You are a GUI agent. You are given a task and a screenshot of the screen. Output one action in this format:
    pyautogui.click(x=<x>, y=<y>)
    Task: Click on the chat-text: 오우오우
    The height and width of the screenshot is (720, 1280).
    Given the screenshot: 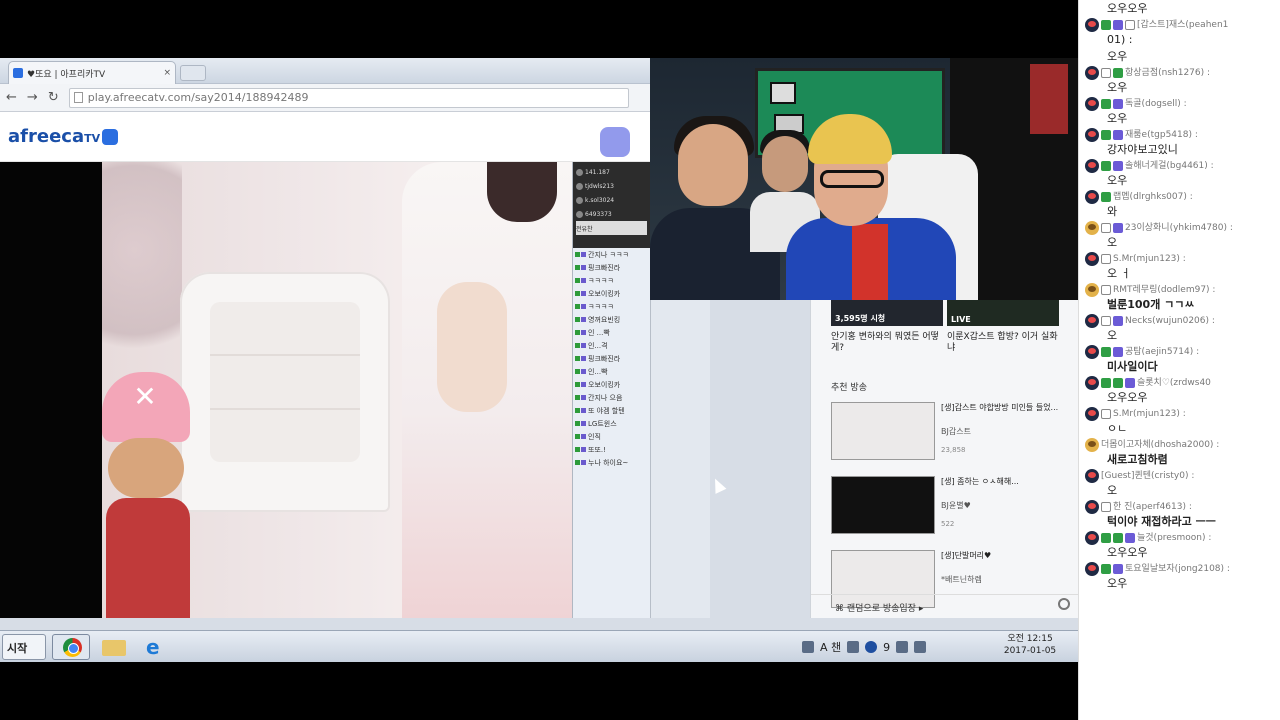 What is the action you would take?
    pyautogui.click(x=1127, y=552)
    